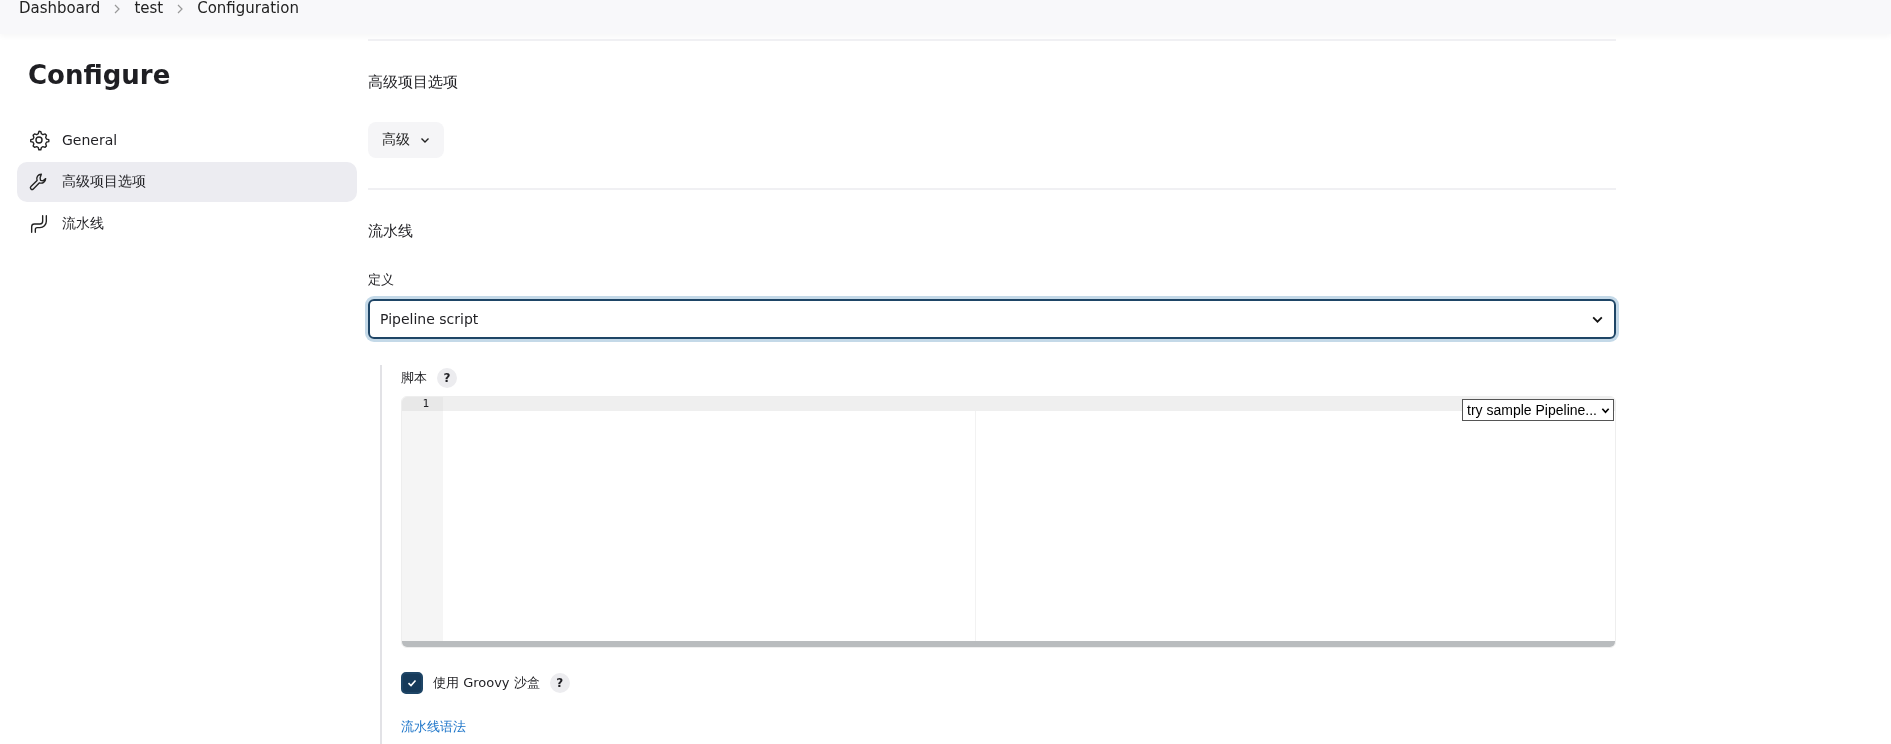 This screenshot has width=1891, height=744. Describe the element at coordinates (414, 378) in the screenshot. I see `field-label: 脚本` at that location.